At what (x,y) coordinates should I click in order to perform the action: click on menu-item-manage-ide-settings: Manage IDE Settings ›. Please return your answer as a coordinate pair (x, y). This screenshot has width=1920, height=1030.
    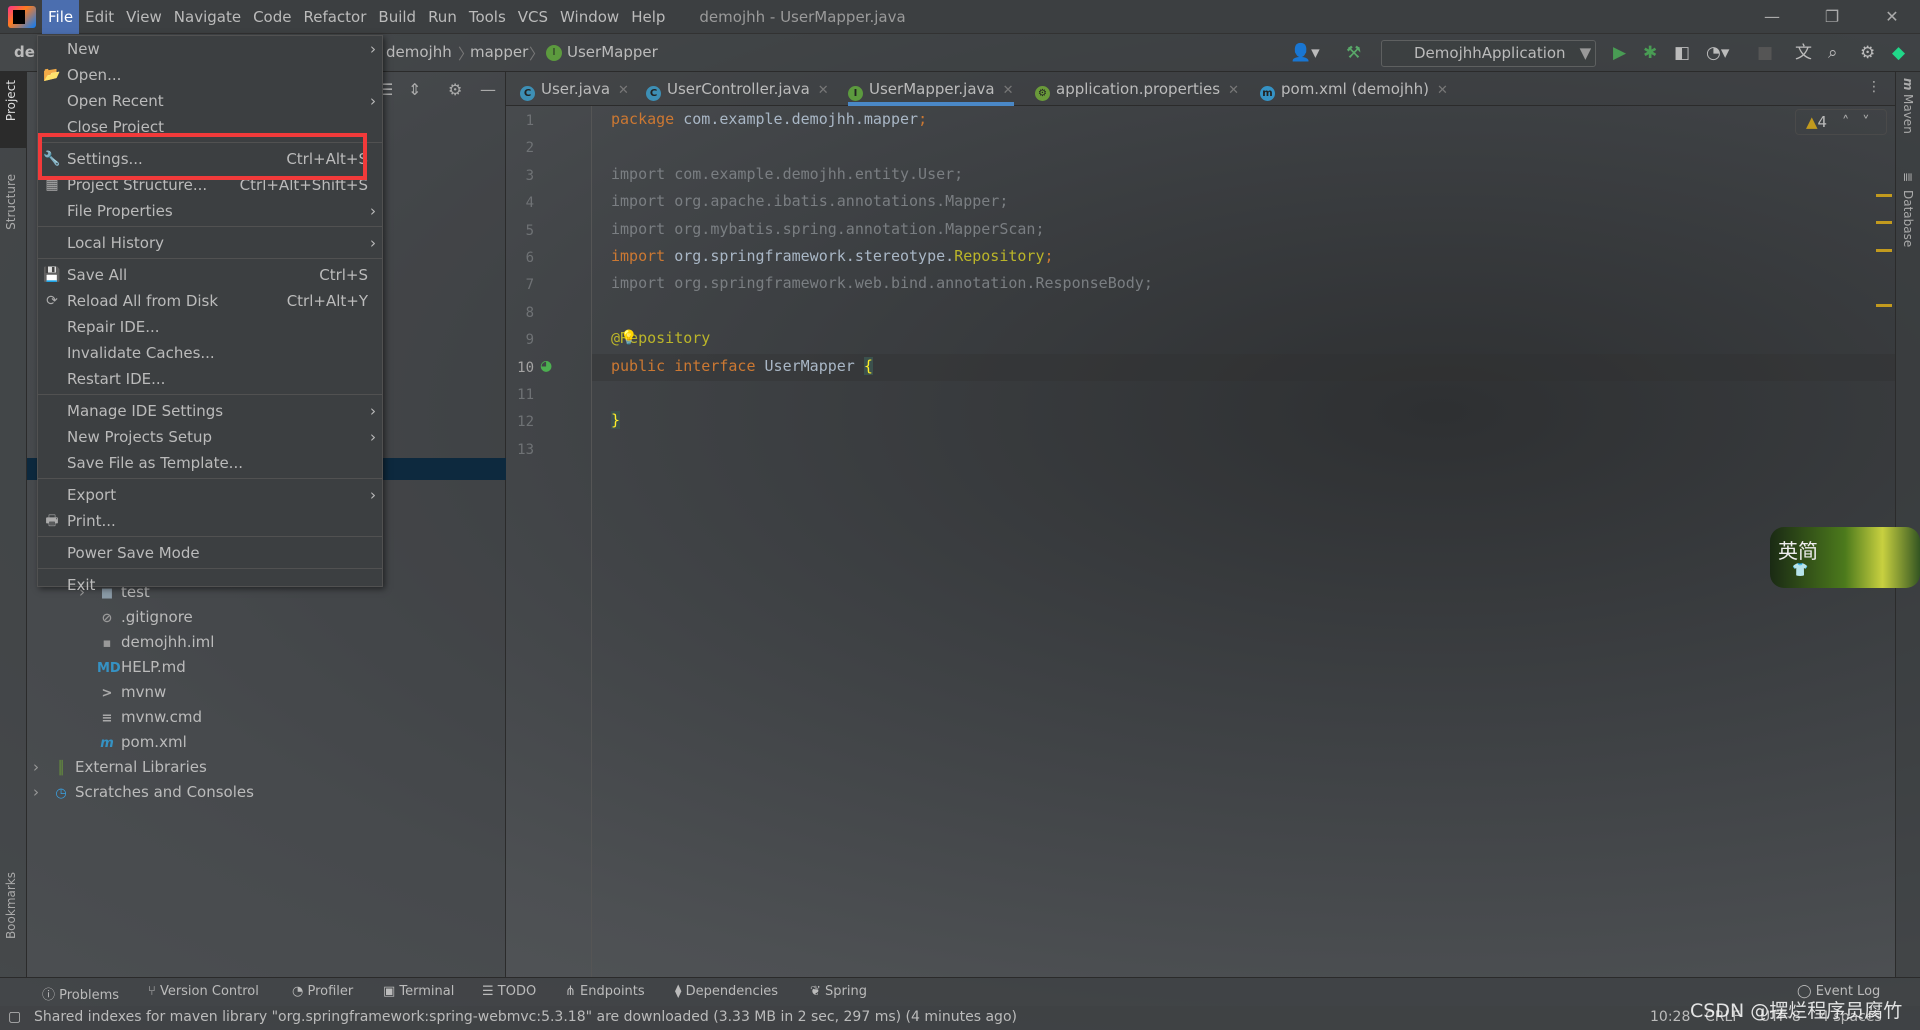
    Looking at the image, I should click on (210, 411).